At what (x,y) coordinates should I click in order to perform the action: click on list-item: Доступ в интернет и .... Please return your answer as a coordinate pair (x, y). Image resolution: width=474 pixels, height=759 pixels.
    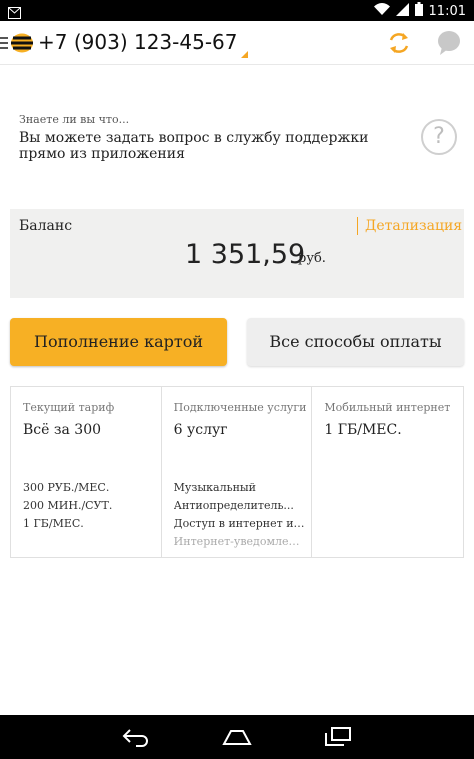
    Looking at the image, I should click on (239, 523).